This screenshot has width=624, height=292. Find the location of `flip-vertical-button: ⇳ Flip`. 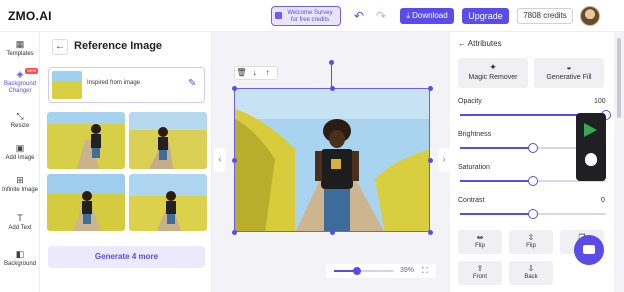

flip-vertical-button: ⇳ Flip is located at coordinates (531, 242).